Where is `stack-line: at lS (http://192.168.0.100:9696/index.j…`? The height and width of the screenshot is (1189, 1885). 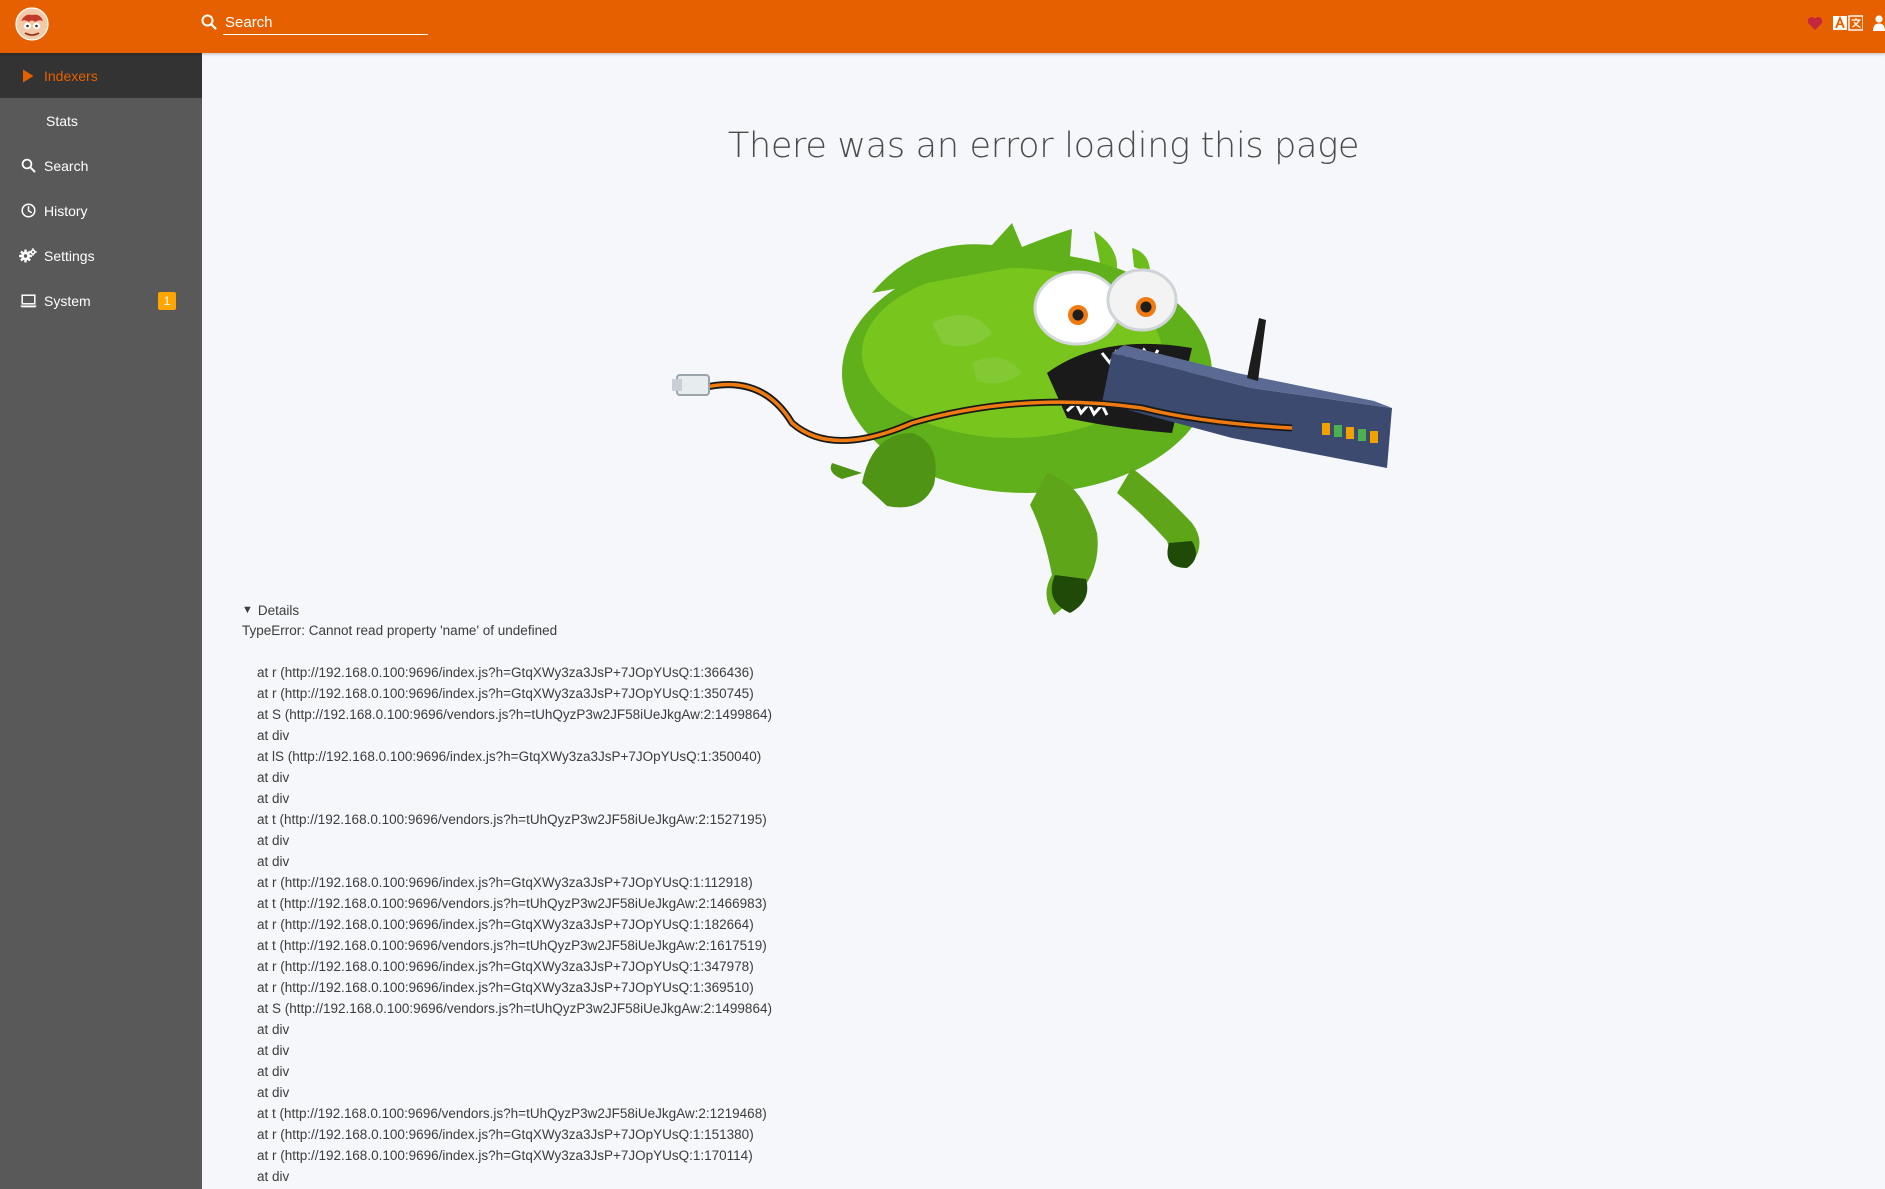 stack-line: at lS (http://192.168.0.100:9696/index.j… is located at coordinates (509, 756).